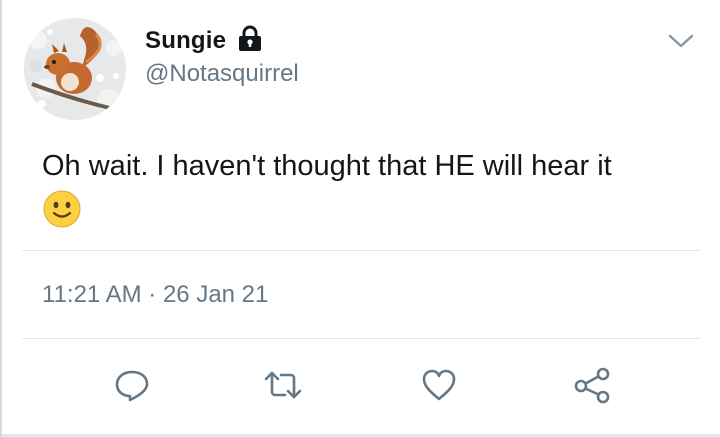 This screenshot has height=437, width=720. What do you see at coordinates (185, 41) in the screenshot?
I see `author-display-name: Sungie` at bounding box center [185, 41].